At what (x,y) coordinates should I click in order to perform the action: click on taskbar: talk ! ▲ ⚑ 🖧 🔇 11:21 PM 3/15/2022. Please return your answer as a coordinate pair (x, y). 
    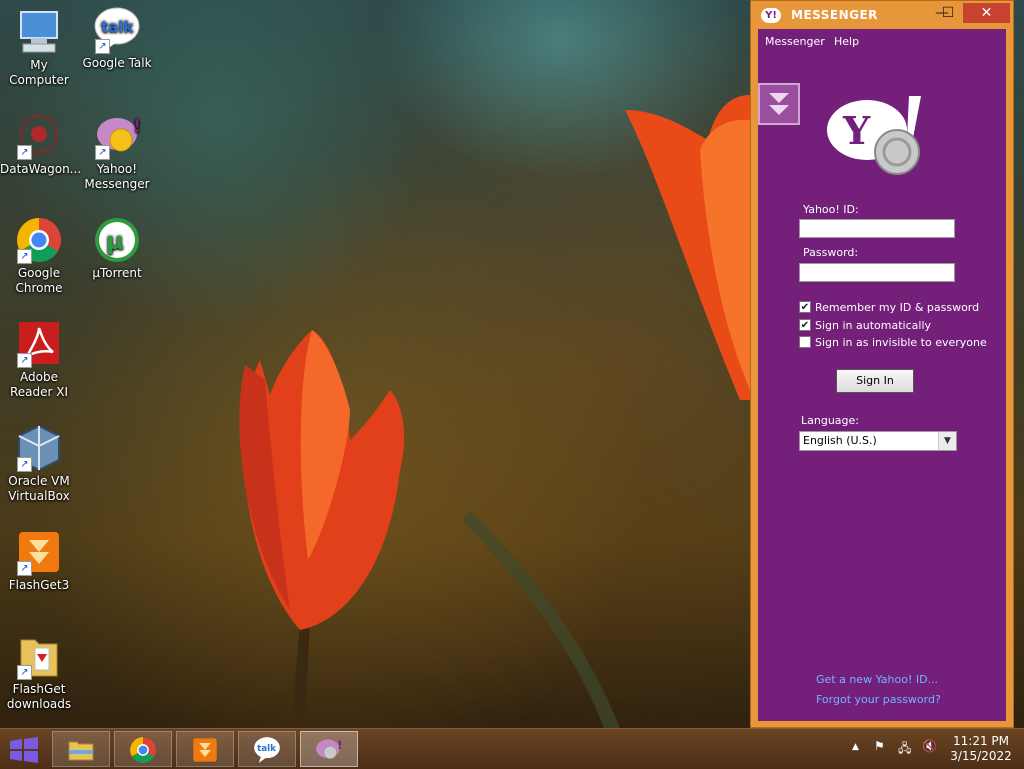
    Looking at the image, I should click on (512, 748).